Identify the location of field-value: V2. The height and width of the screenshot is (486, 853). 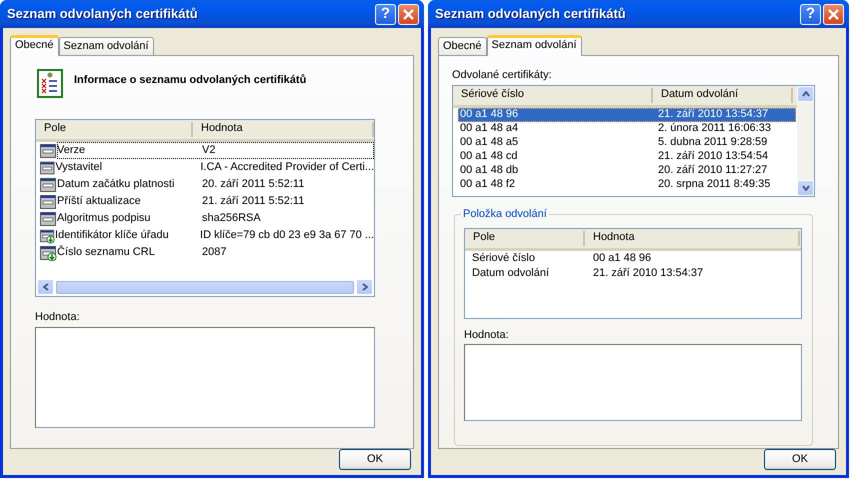
(208, 151).